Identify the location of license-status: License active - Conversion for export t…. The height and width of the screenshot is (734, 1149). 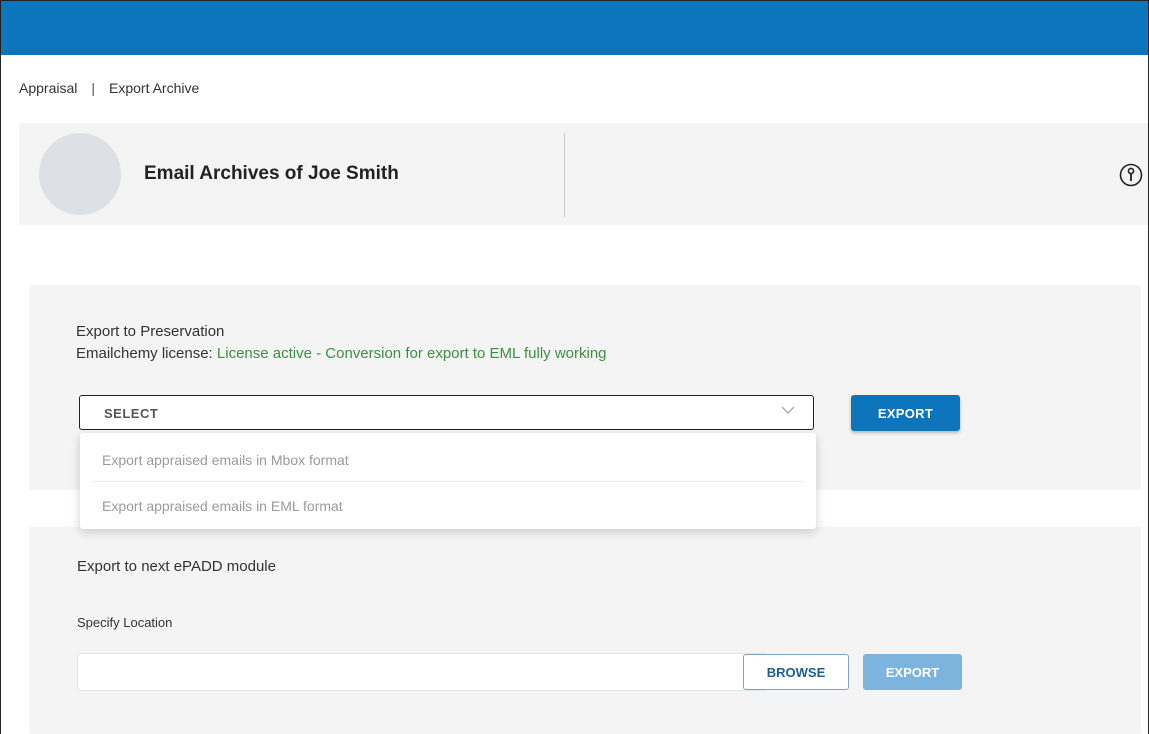
(411, 353).